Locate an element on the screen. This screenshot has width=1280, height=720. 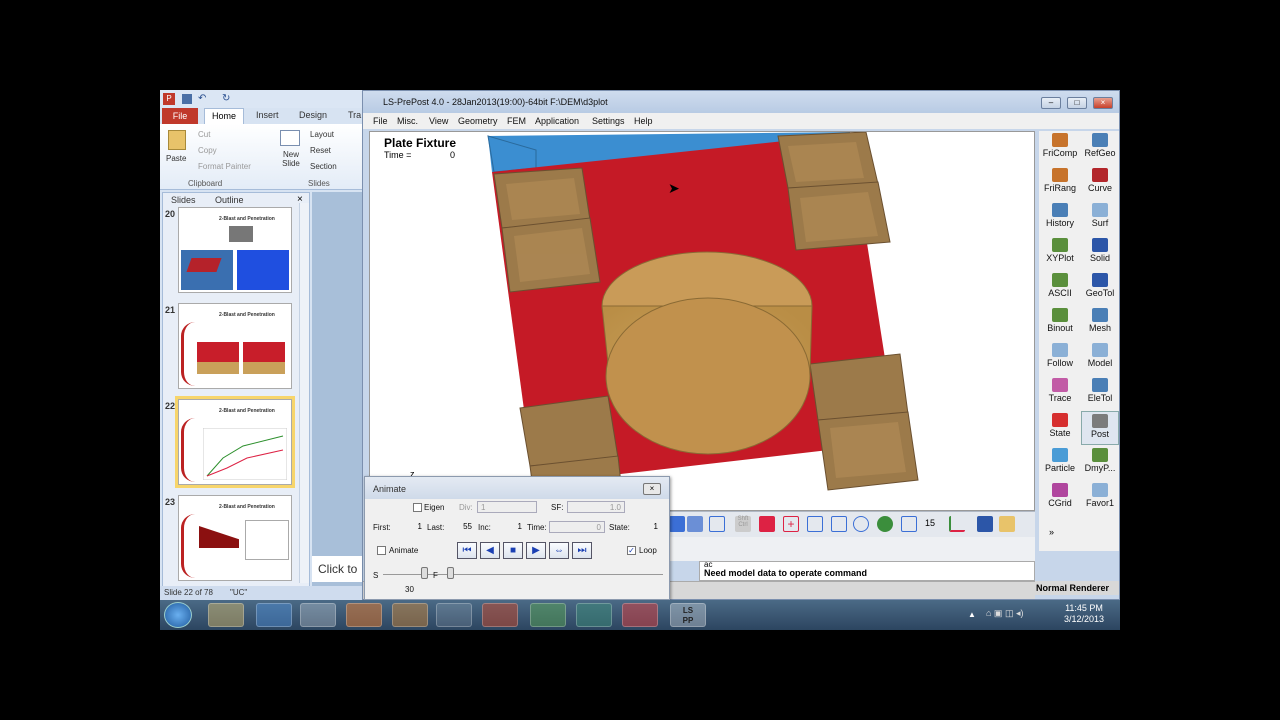
close-button: × is located at coordinates (1103, 103).